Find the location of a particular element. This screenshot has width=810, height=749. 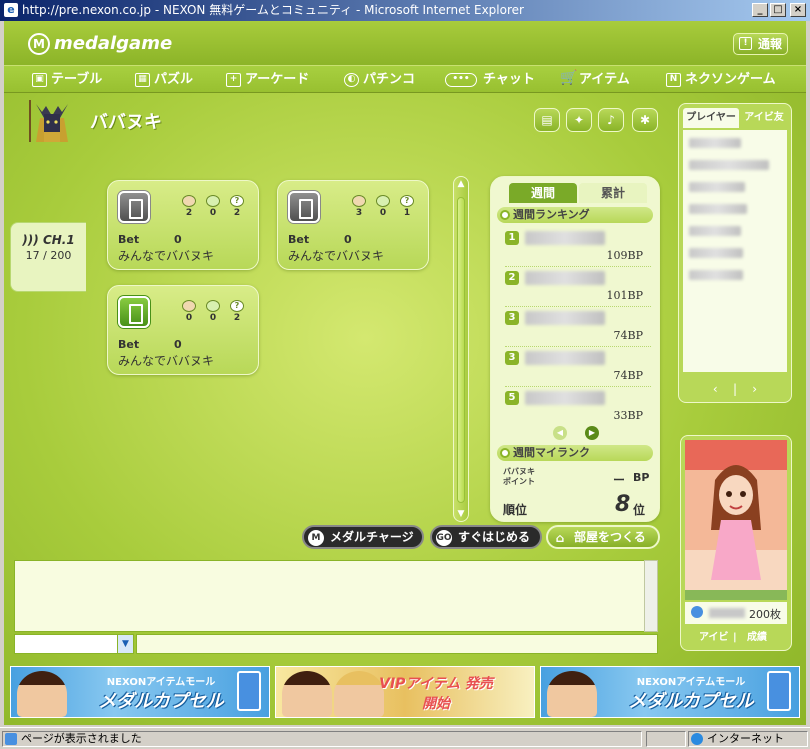

anubis-avatar is located at coordinates (48, 121).